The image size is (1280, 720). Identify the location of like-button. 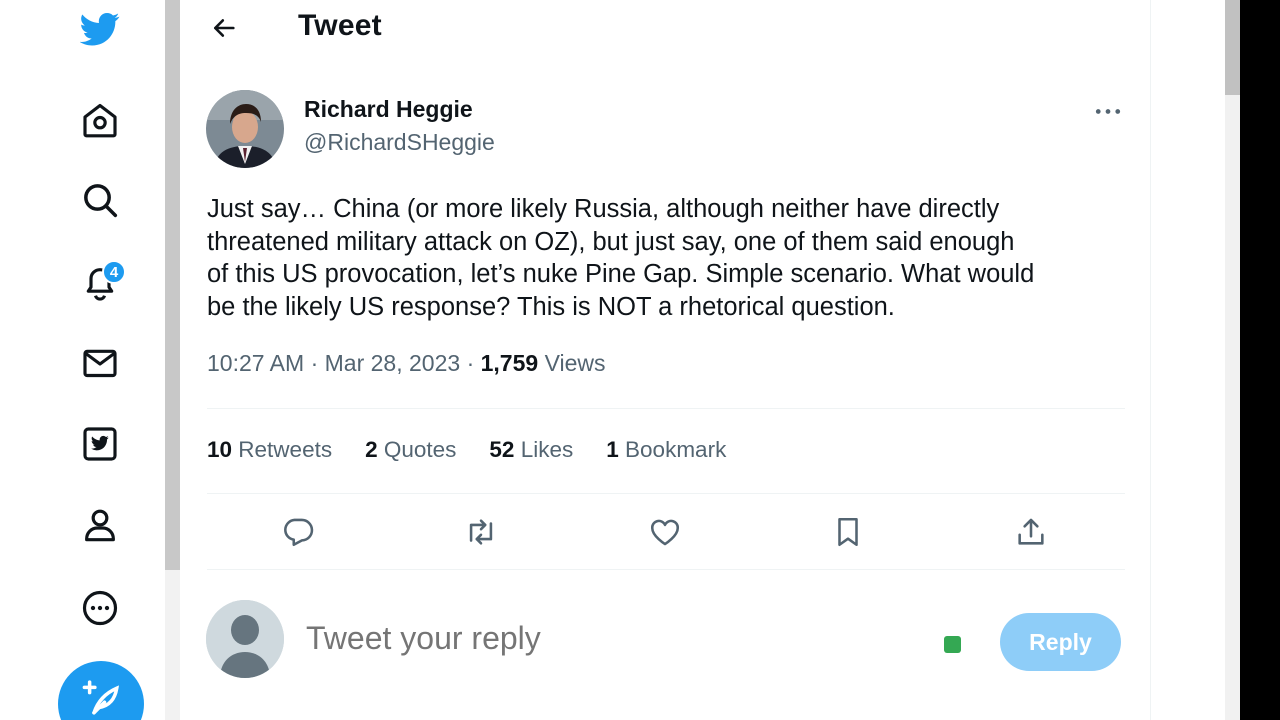
(665, 532).